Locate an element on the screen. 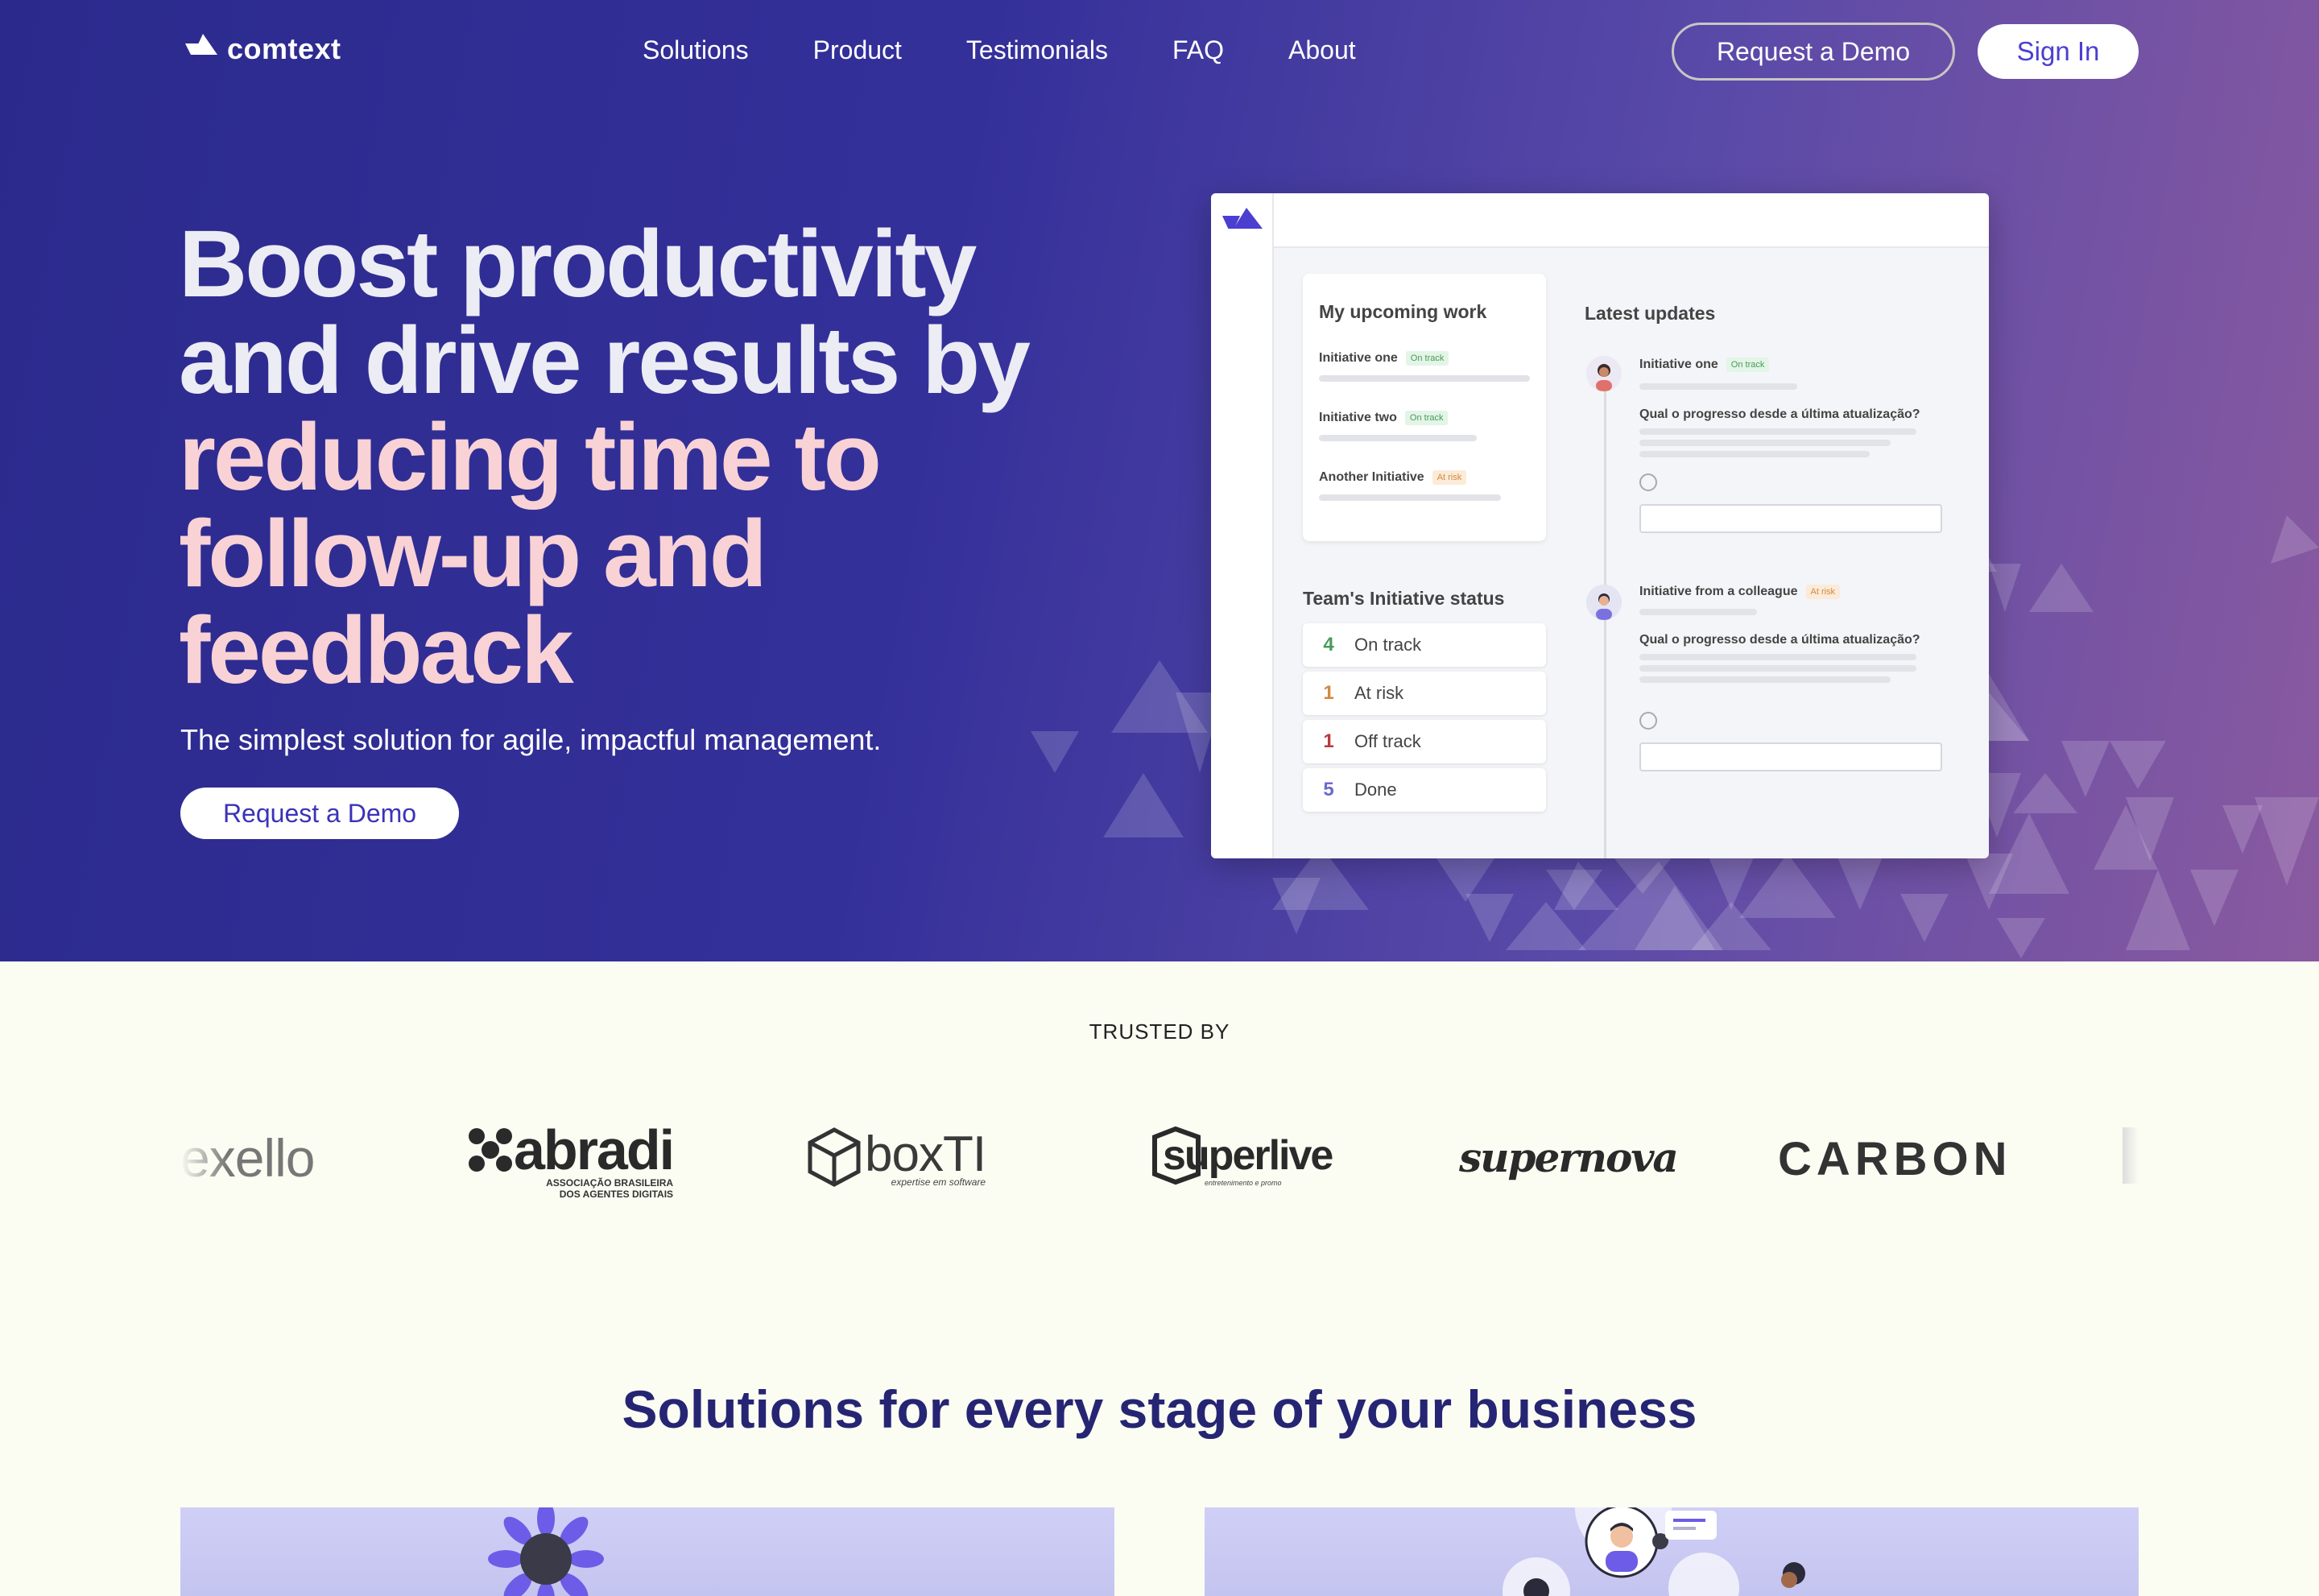 The width and height of the screenshot is (2319, 1596). update-title: Initiative from a colleague At risk is located at coordinates (1740, 592).